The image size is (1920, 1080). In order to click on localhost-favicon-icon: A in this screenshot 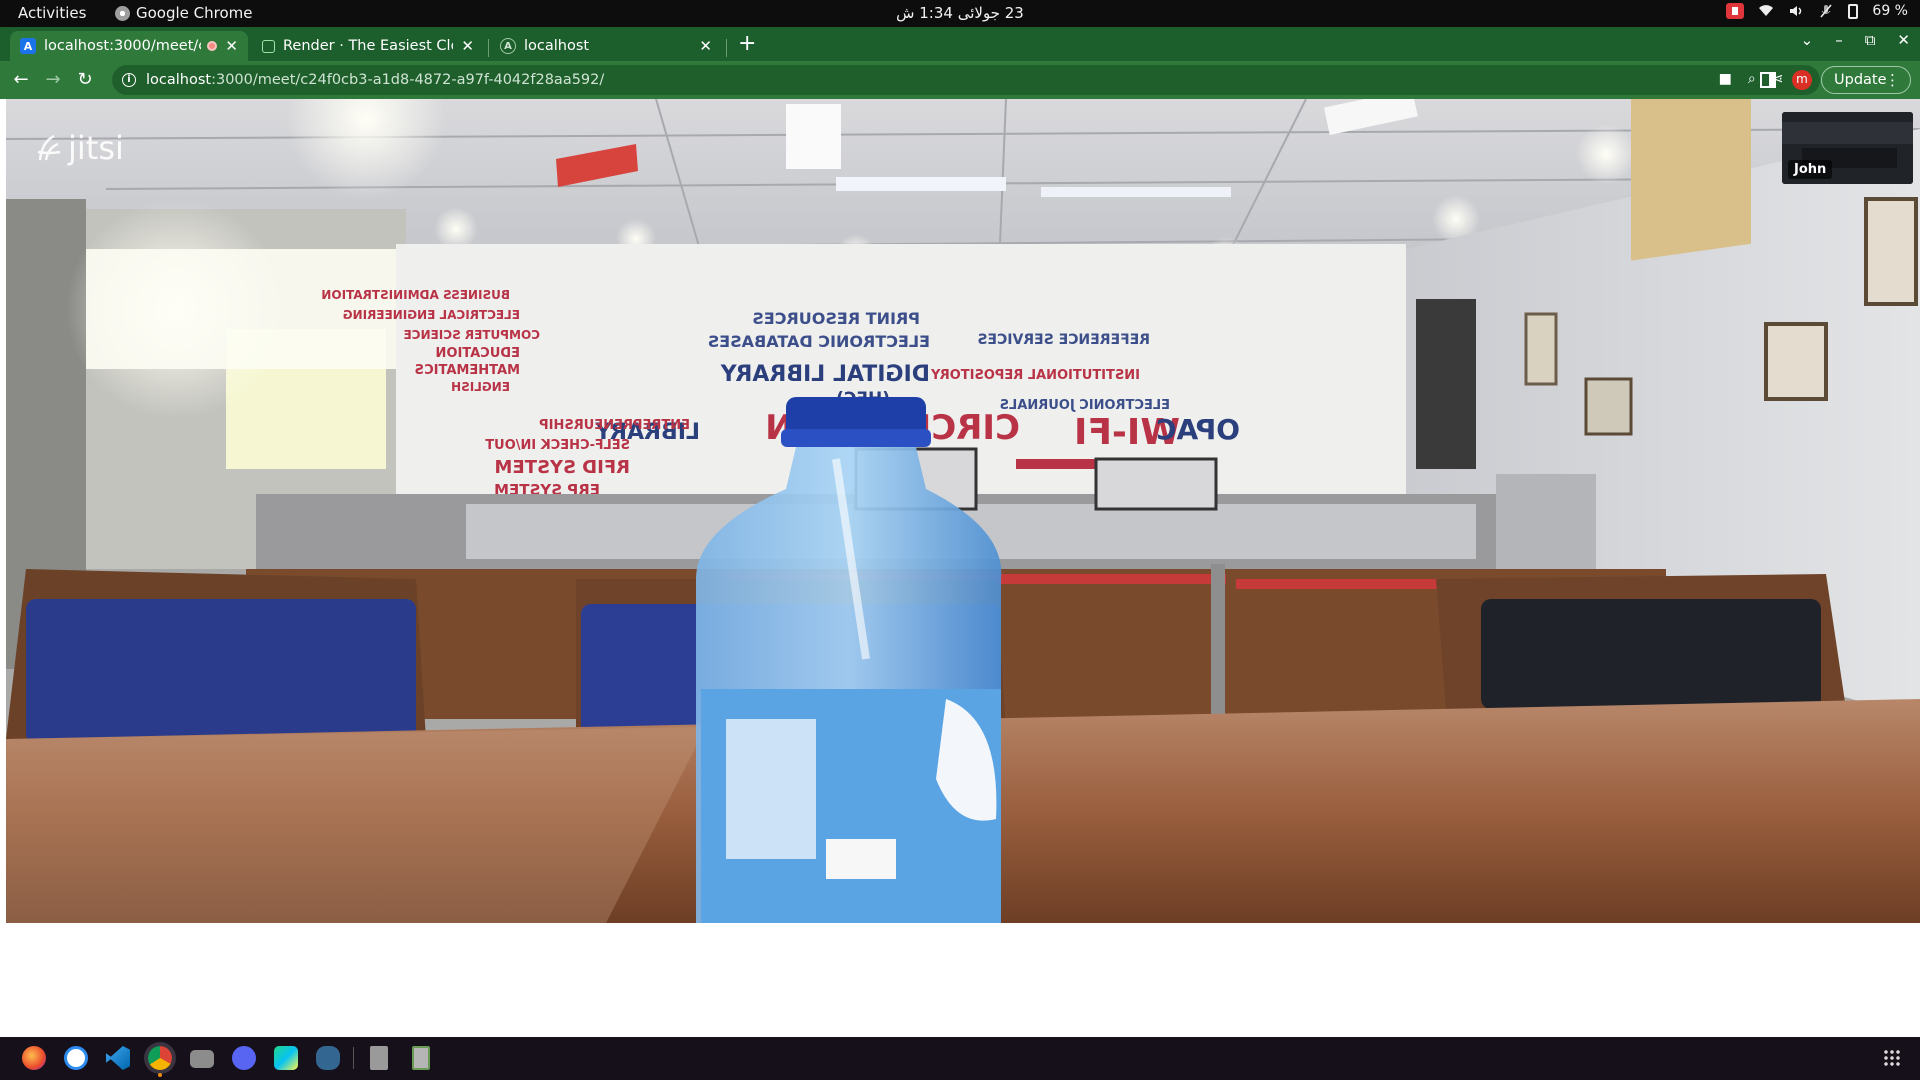, I will do `click(508, 46)`.